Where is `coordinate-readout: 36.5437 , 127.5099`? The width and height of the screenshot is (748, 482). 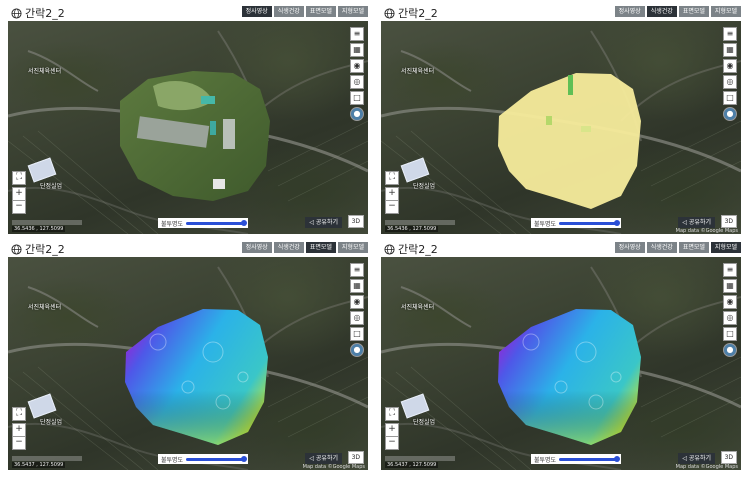
coordinate-readout: 36.5437 , 127.5099 is located at coordinates (39, 465).